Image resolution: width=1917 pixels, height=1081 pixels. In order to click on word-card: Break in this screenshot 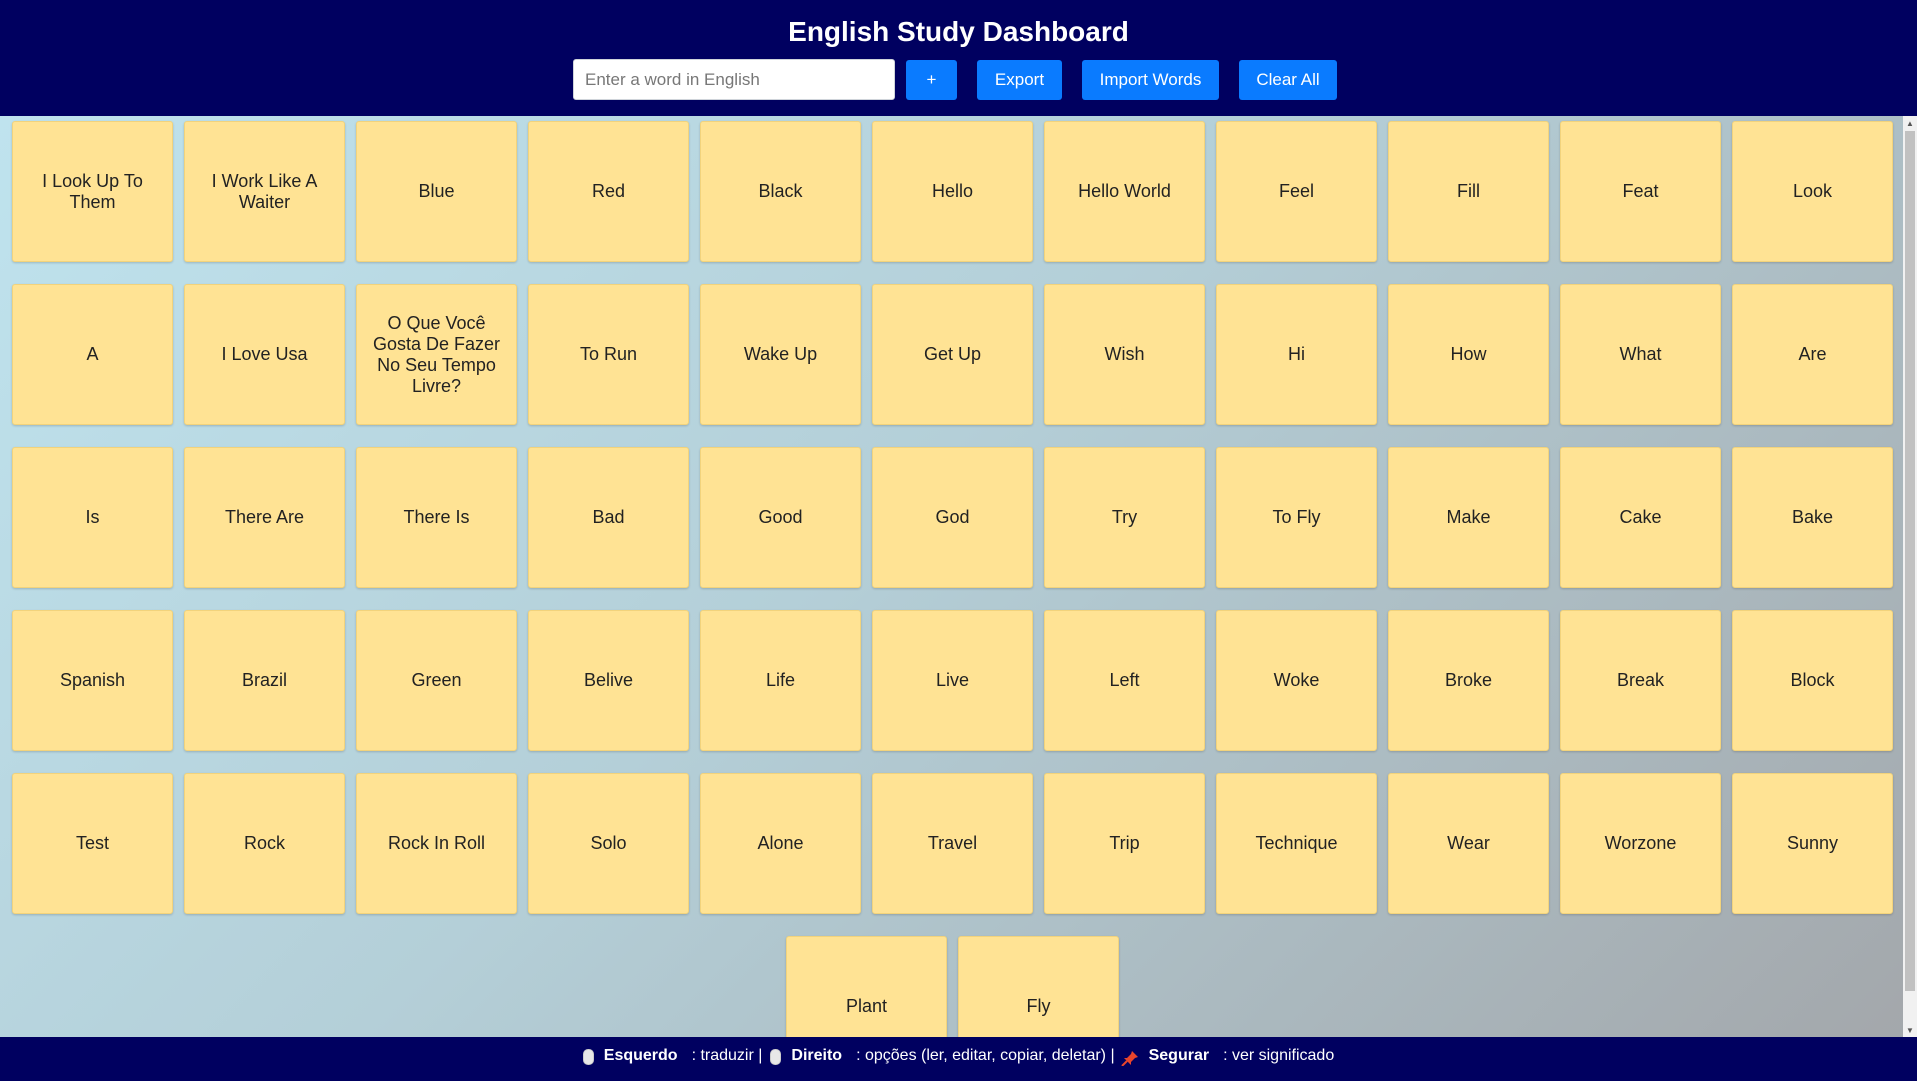, I will do `click(1640, 680)`.